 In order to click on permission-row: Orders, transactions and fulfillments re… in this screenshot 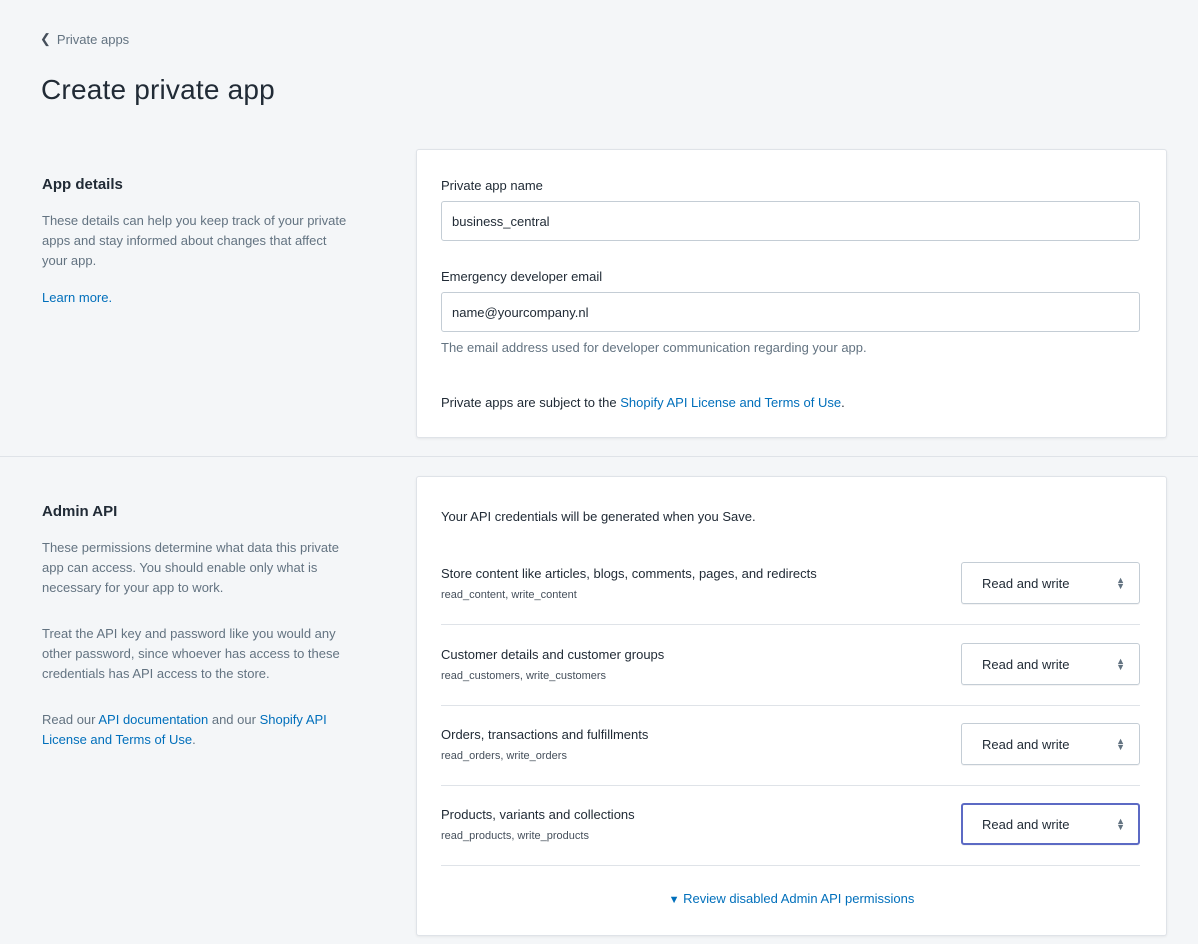, I will do `click(790, 754)`.